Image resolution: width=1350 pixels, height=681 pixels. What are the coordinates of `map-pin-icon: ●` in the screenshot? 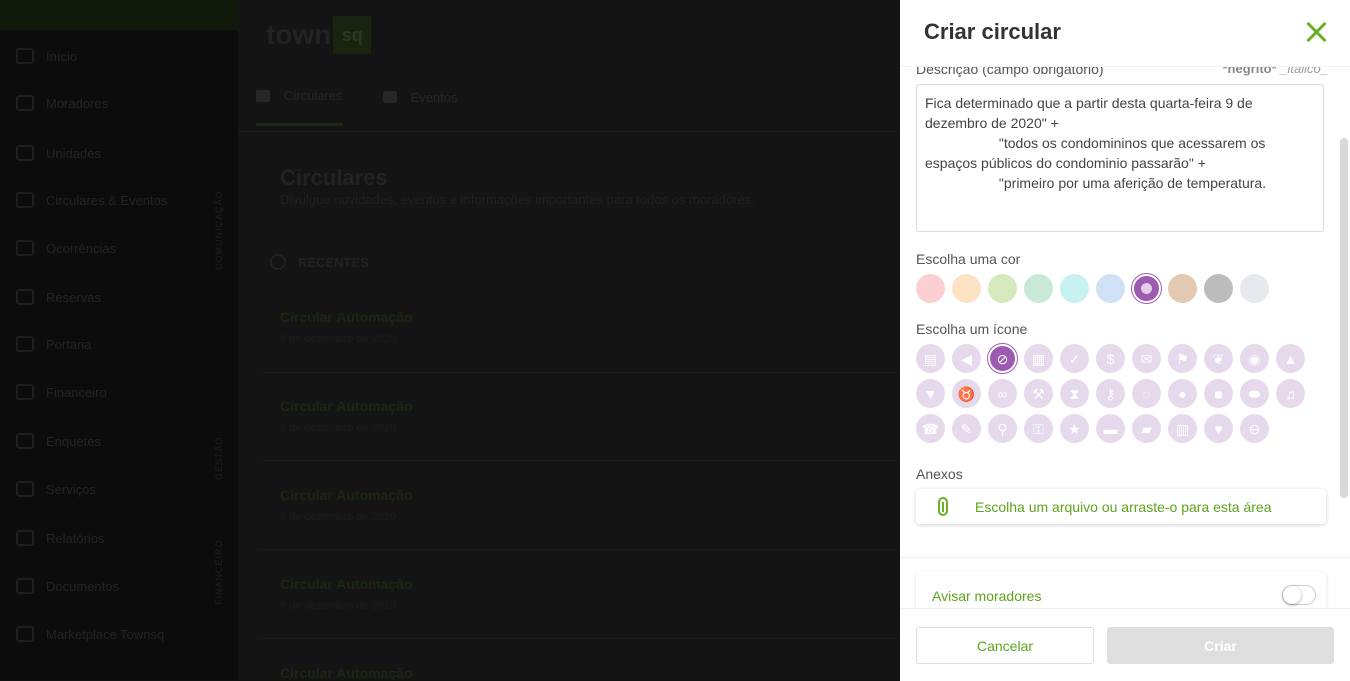 It's located at (1182, 393).